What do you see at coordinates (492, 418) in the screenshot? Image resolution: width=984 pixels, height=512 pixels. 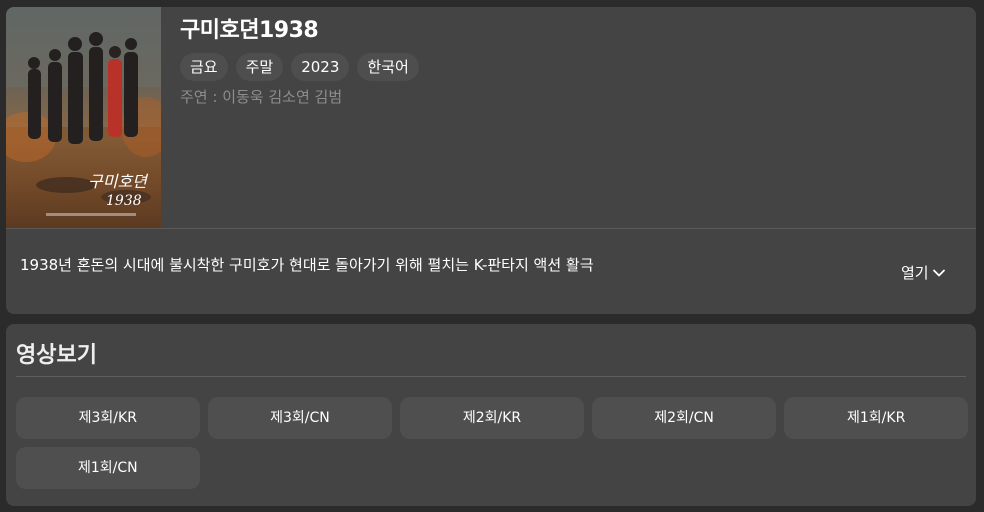 I see `episode-button: 제2회/KR` at bounding box center [492, 418].